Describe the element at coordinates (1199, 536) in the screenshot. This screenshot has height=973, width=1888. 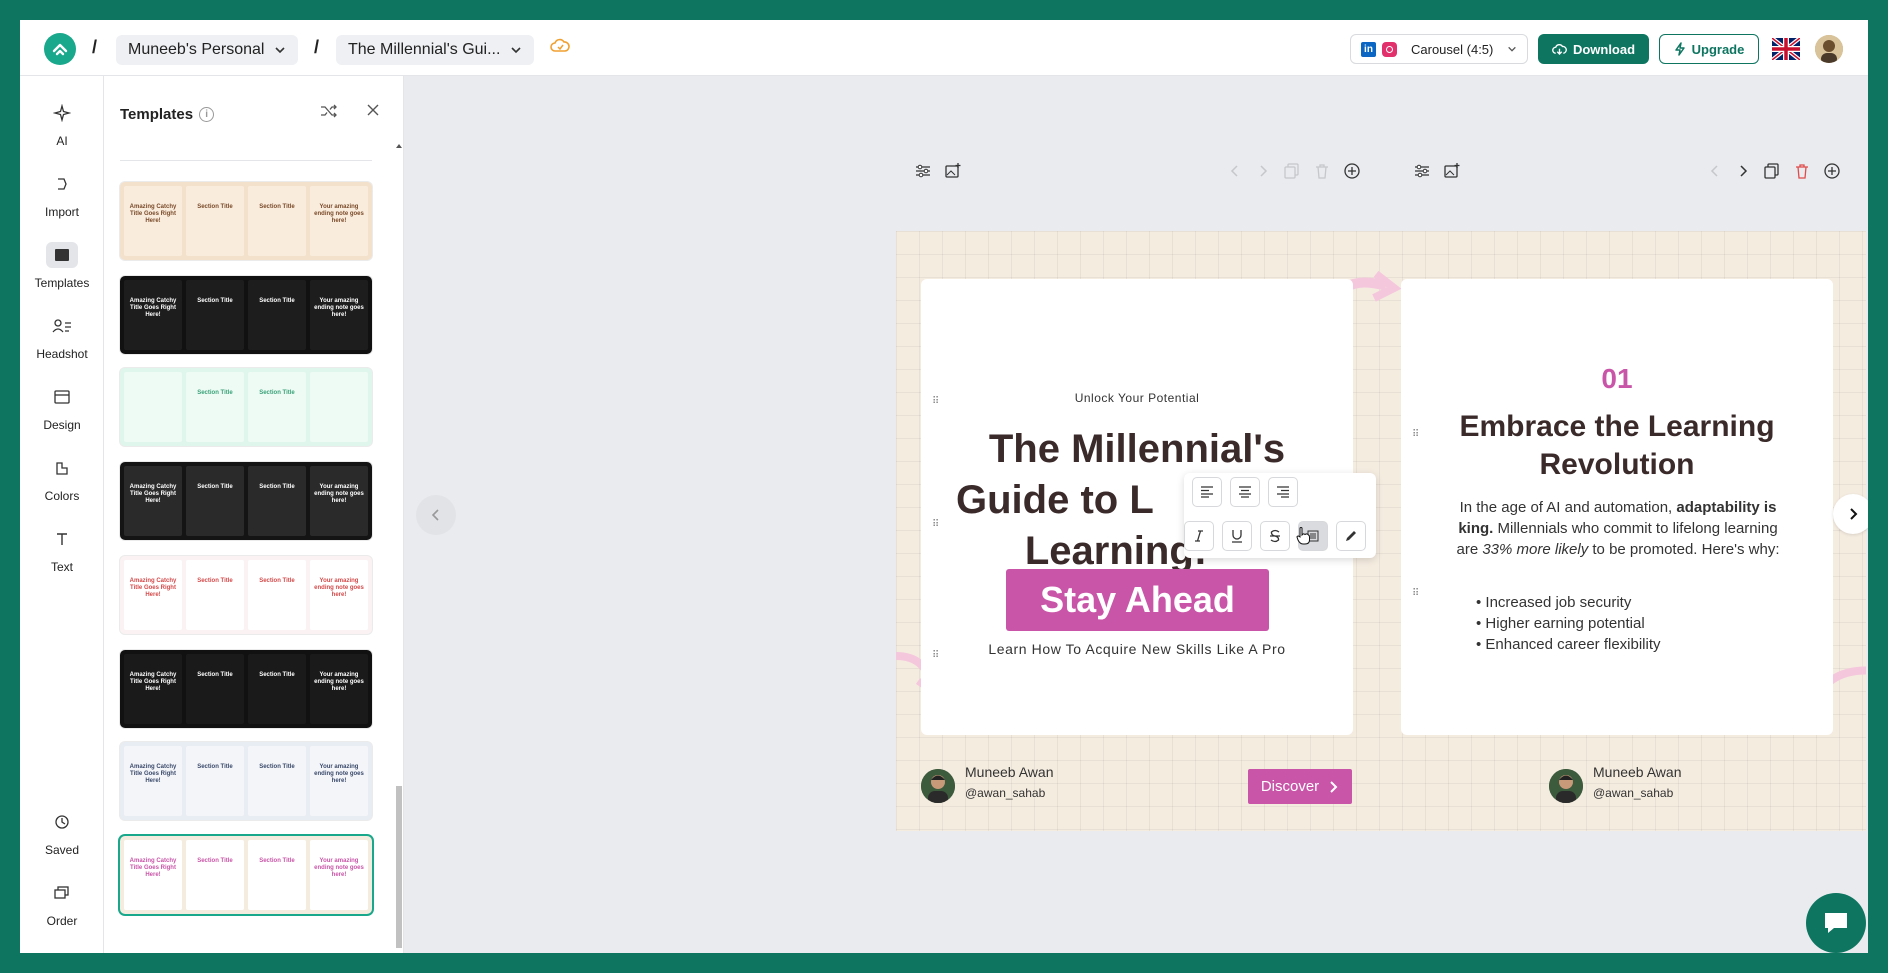
I see `italic-button` at that location.